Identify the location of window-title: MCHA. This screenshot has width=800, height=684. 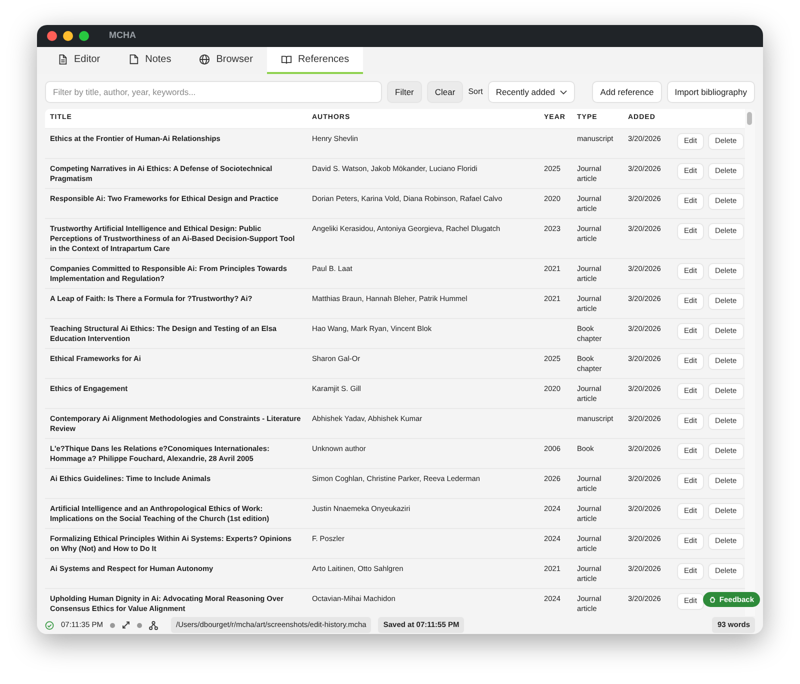
(122, 35).